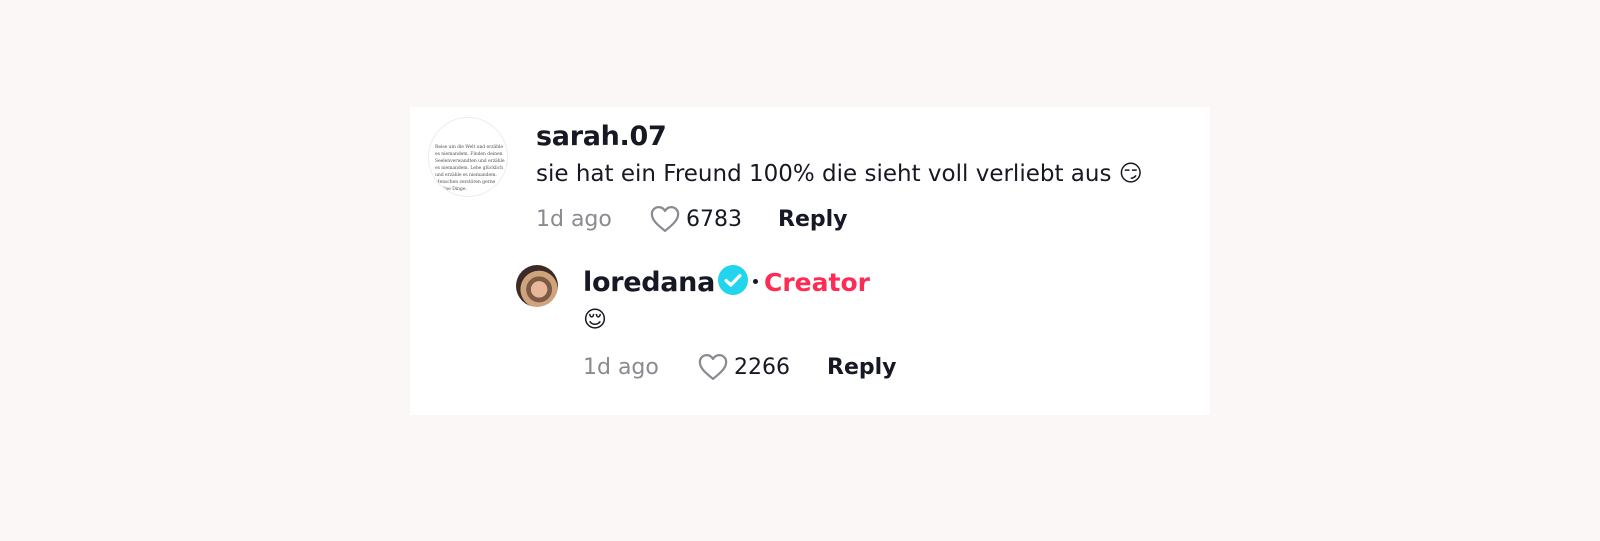 Image resolution: width=1600 pixels, height=541 pixels. I want to click on comment-time: 1d ago, so click(574, 219).